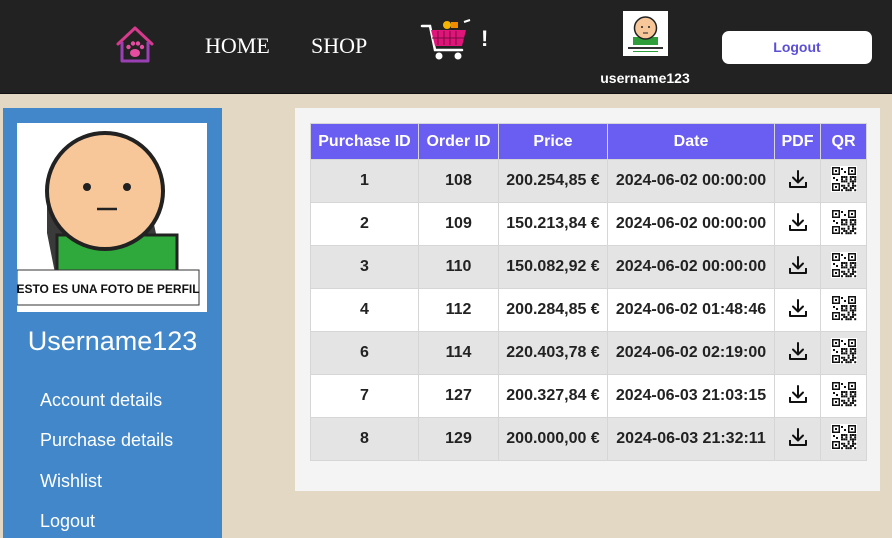 This screenshot has width=892, height=538. Describe the element at coordinates (553, 353) in the screenshot. I see `cell-price: 220.403,78 €` at that location.